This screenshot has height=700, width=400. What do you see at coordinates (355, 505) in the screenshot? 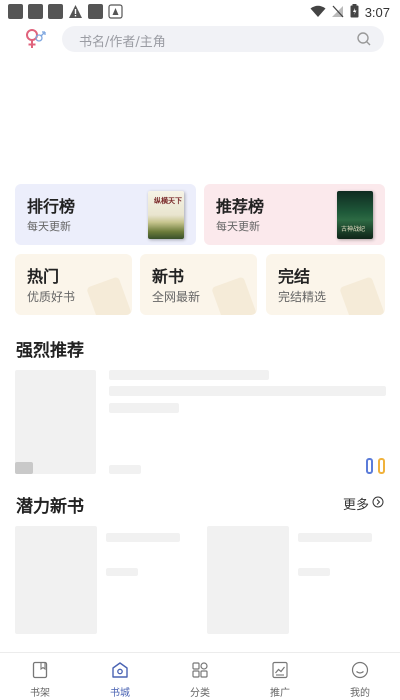
I see `more-label: 更多` at bounding box center [355, 505].